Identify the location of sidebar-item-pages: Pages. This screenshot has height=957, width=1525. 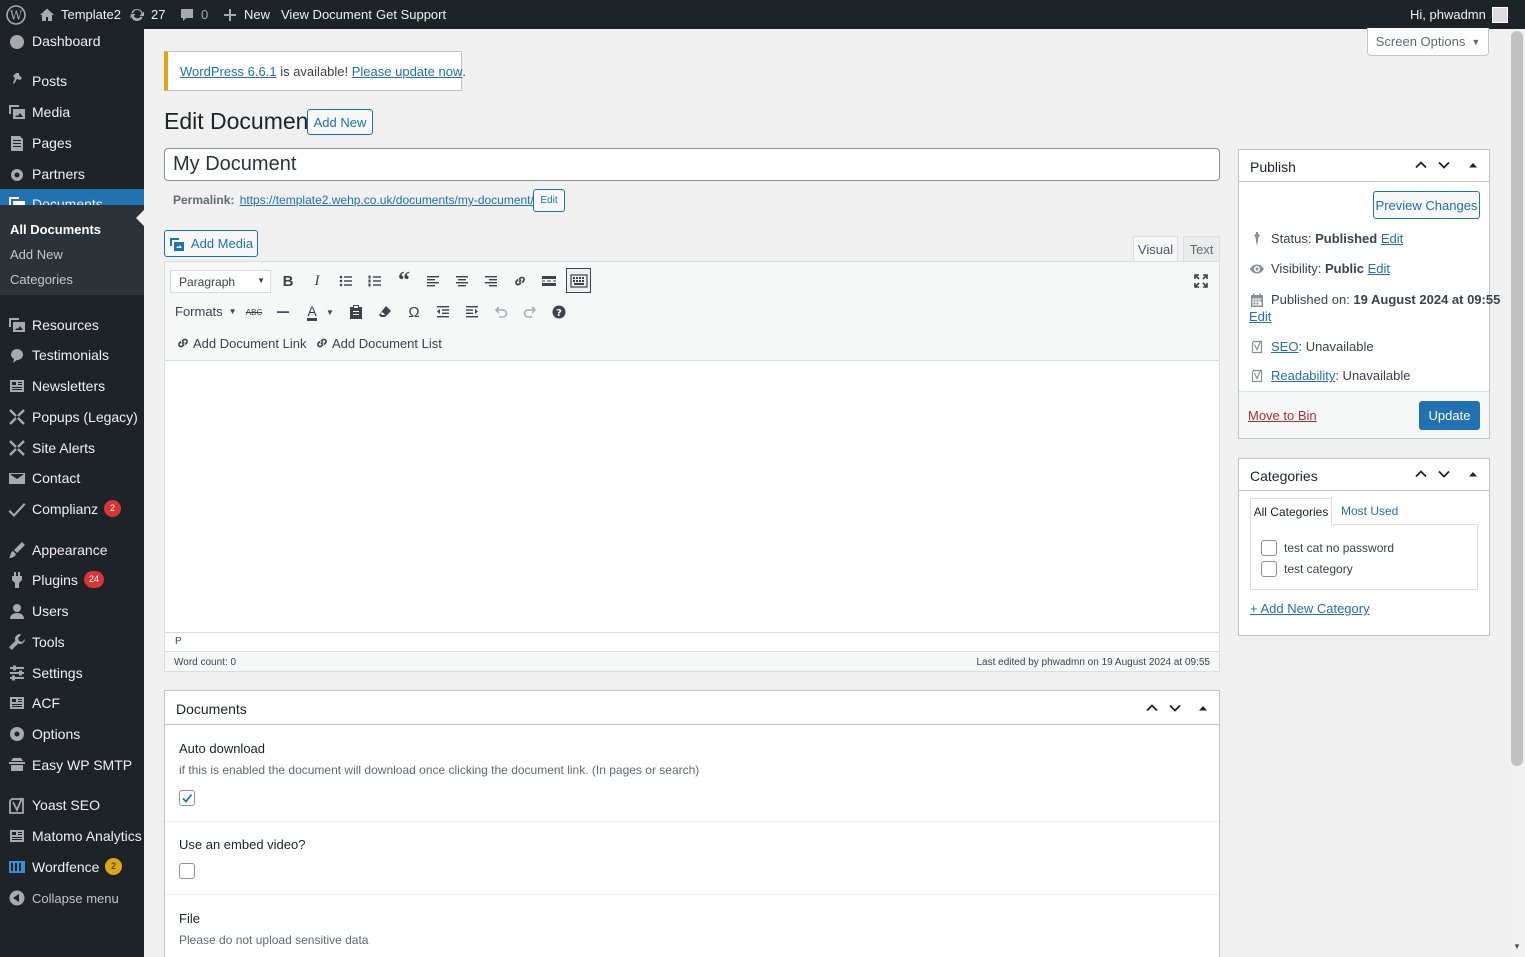
(72, 143).